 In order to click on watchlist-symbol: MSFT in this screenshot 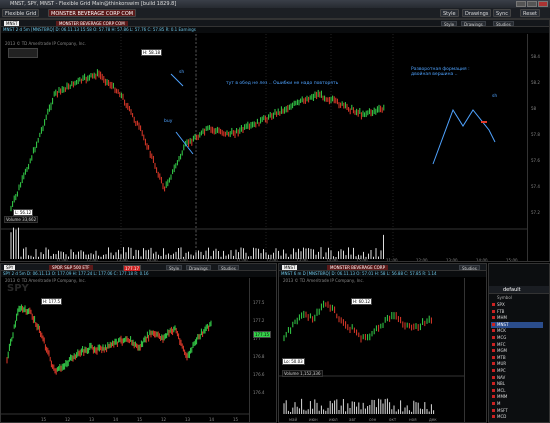, I will do `click(502, 410)`.